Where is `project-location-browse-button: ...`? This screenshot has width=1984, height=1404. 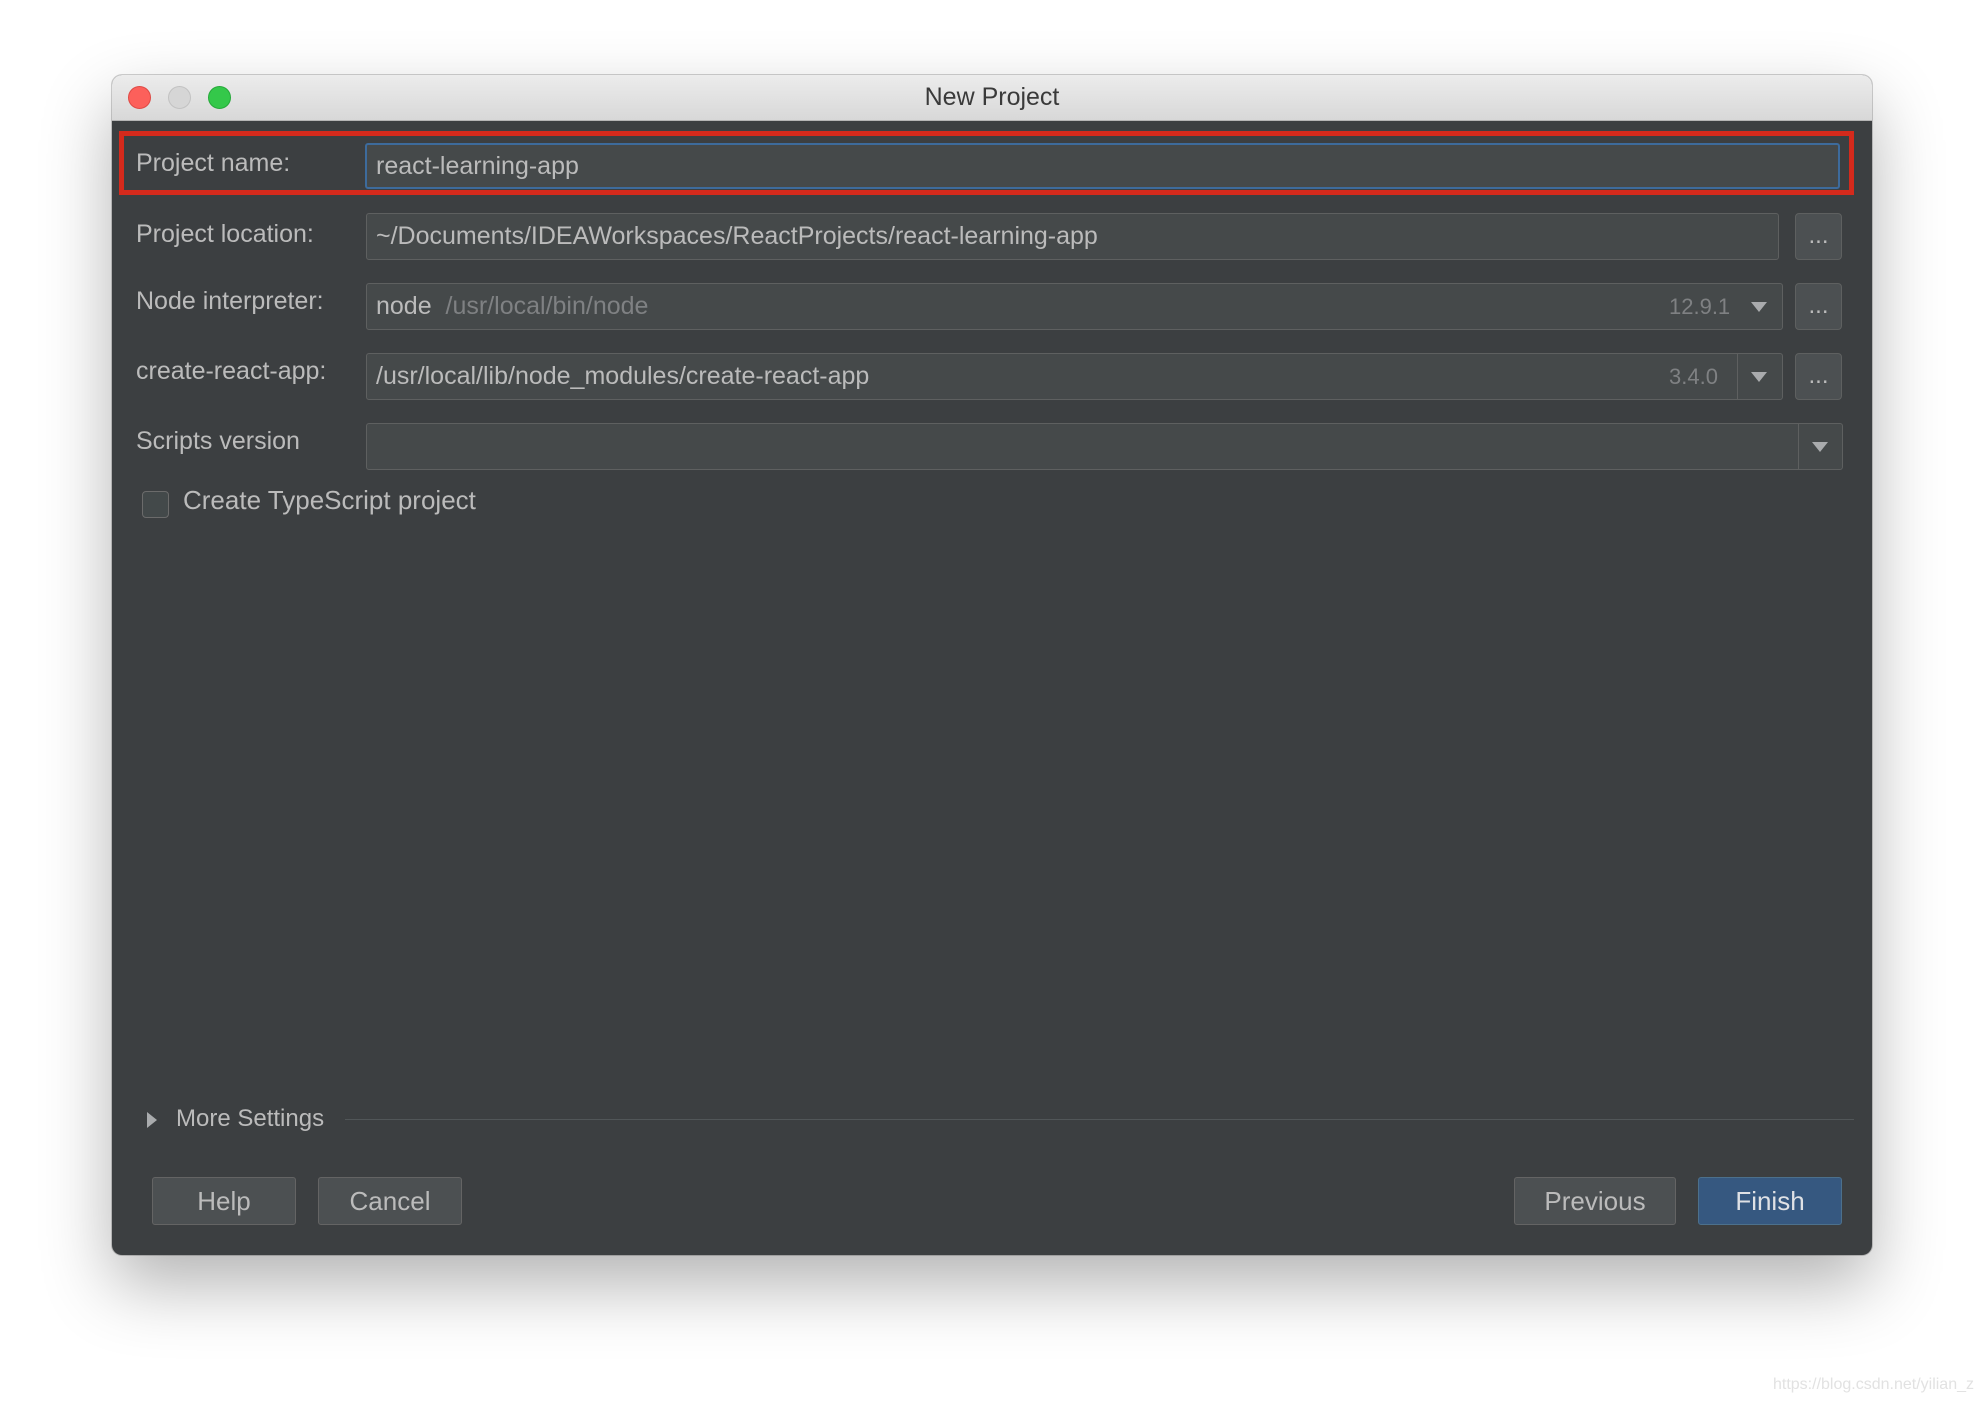
project-location-browse-button: ... is located at coordinates (1818, 236).